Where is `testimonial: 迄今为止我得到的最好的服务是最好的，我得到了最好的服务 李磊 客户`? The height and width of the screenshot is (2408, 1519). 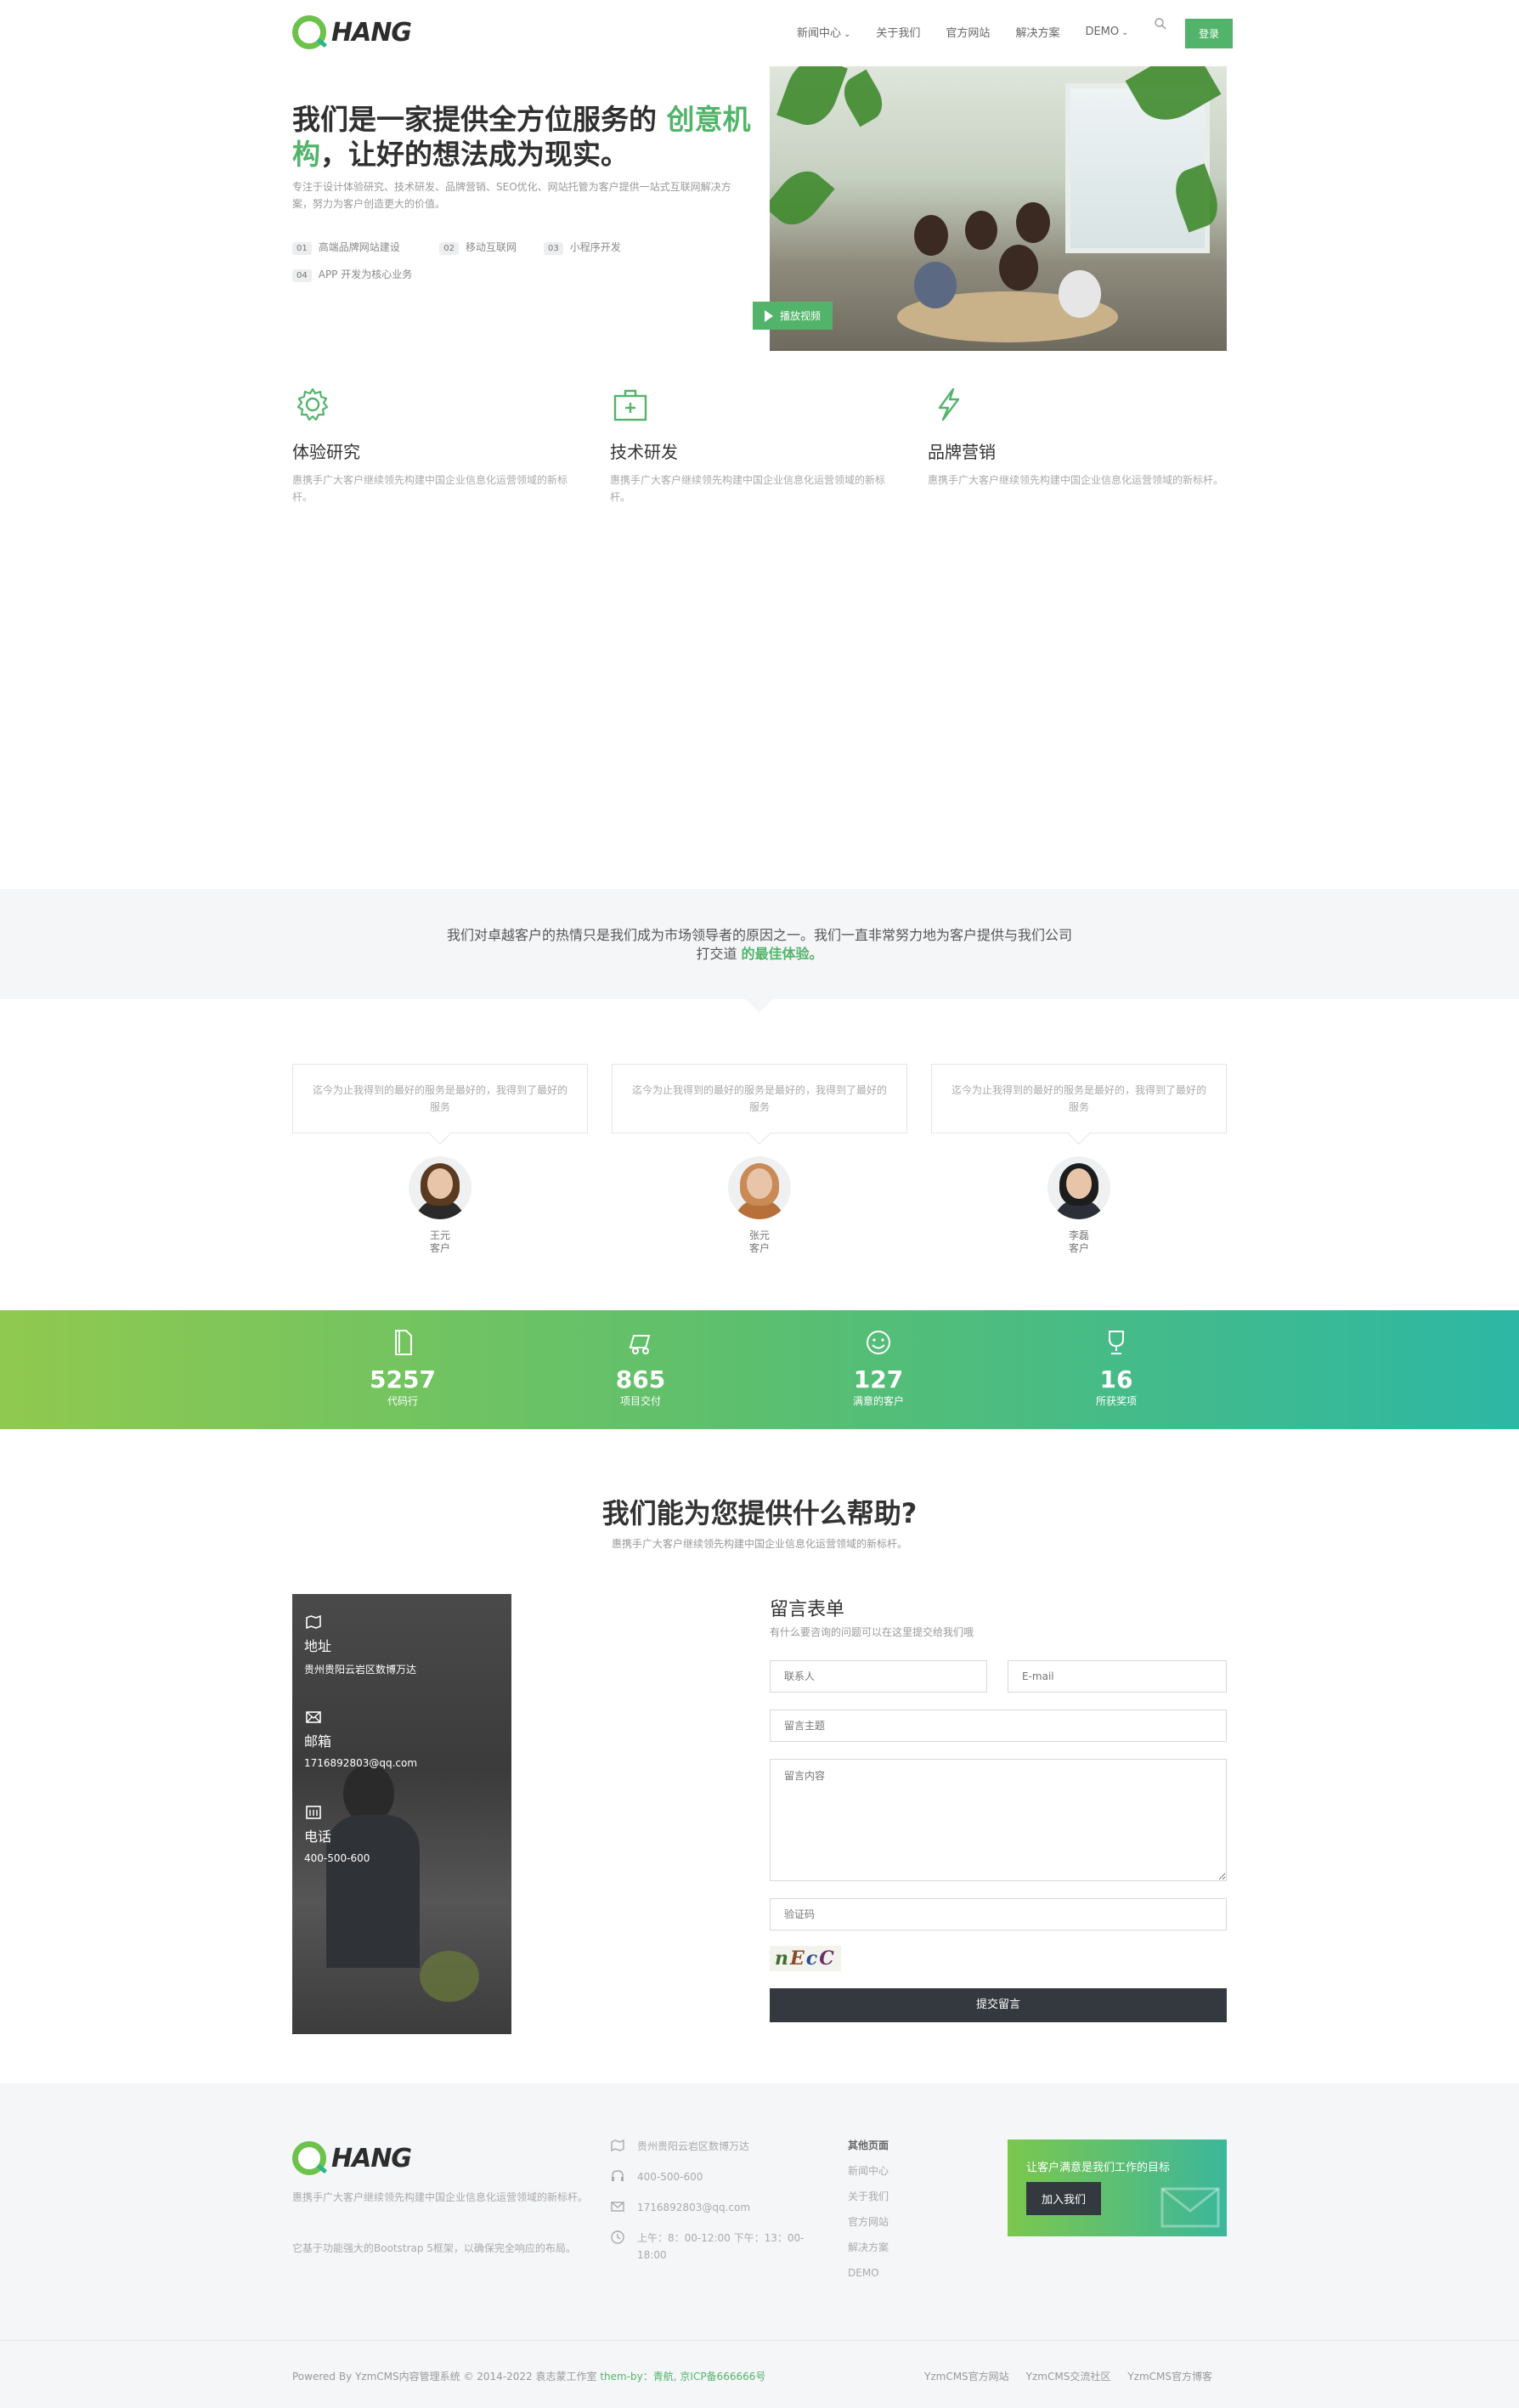 testimonial: 迄今为止我得到的最好的服务是最好的，我得到了最好的服务 李磊 客户 is located at coordinates (1079, 1159).